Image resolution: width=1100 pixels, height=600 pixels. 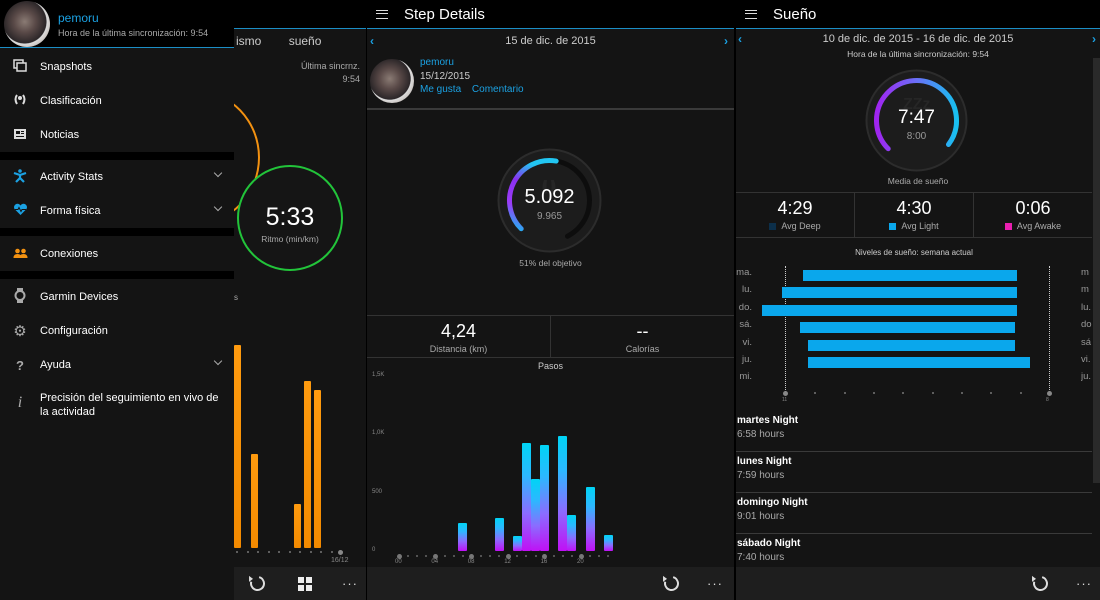 What do you see at coordinates (445, 76) in the screenshot?
I see `post-date: 15/12/2015` at bounding box center [445, 76].